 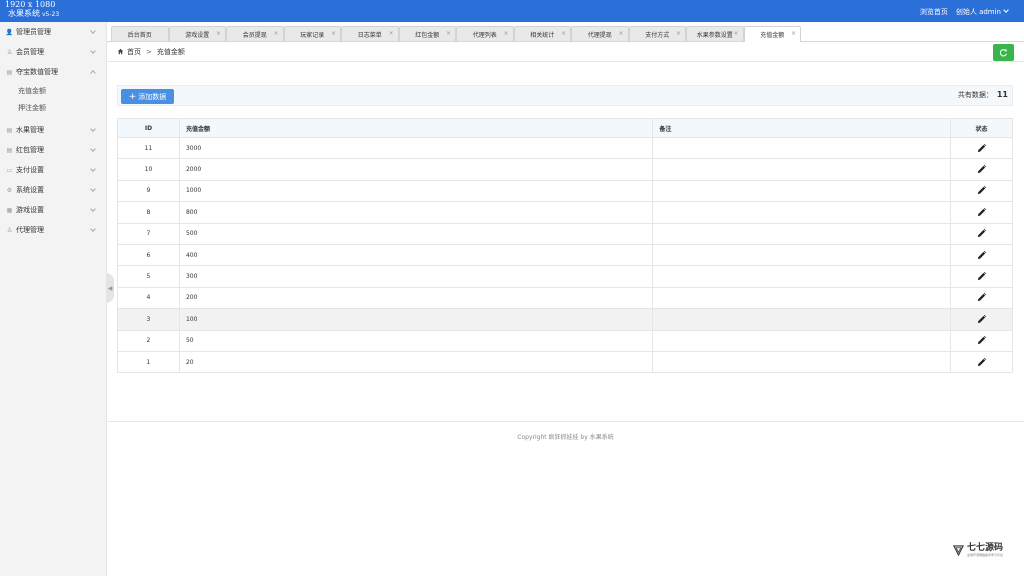 I want to click on sidebar-item: ▤ 红包管理, so click(x=53, y=150).